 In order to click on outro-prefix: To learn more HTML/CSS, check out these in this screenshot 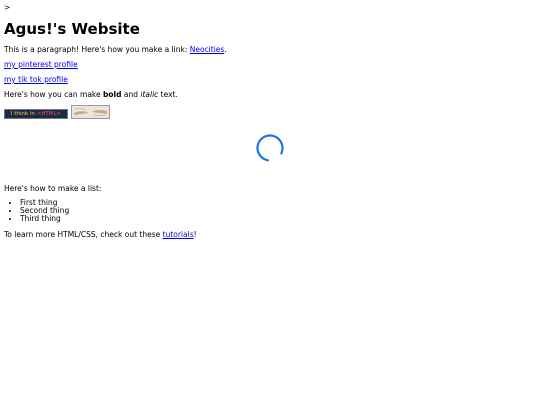, I will do `click(83, 234)`.